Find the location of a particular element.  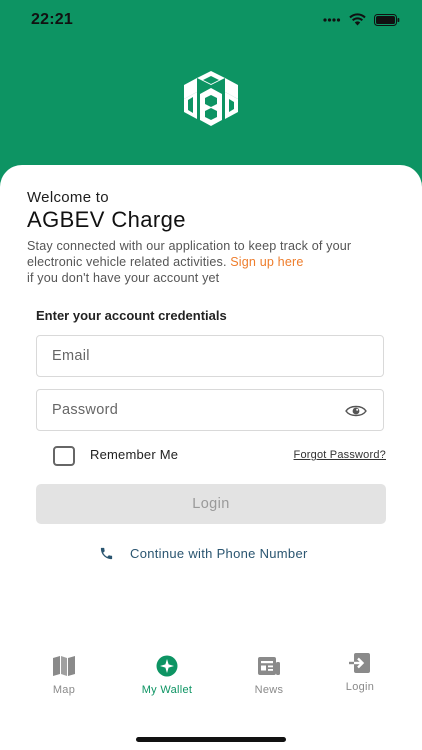

email-field: Email is located at coordinates (210, 356).